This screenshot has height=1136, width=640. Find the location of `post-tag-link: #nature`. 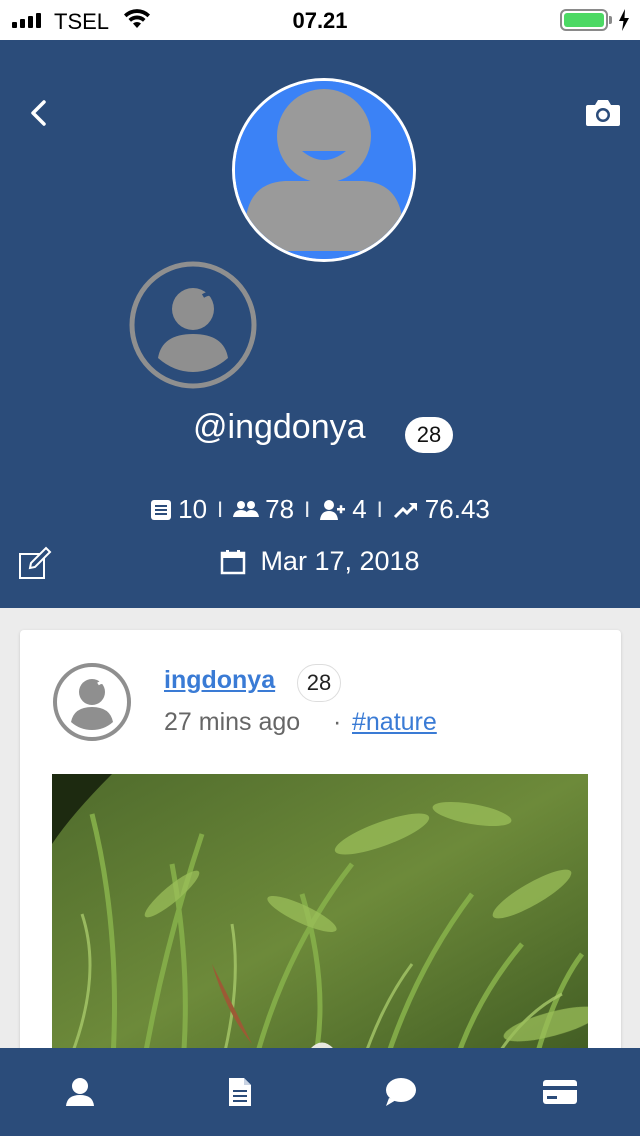

post-tag-link: #nature is located at coordinates (394, 722).